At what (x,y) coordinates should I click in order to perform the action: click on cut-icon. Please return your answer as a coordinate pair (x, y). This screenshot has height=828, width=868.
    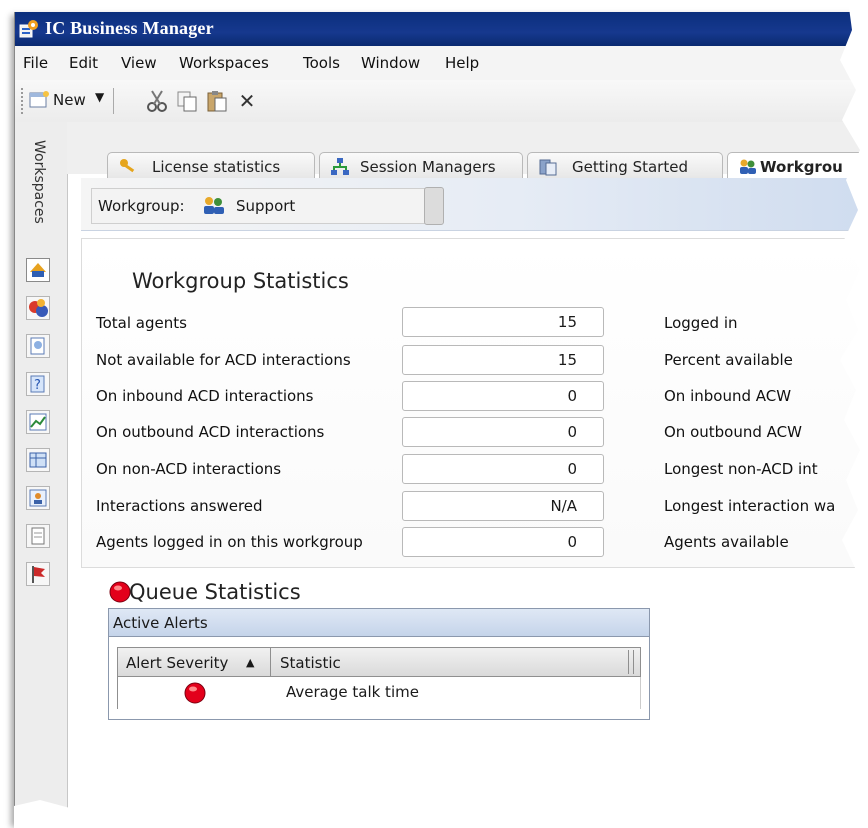
    Looking at the image, I should click on (157, 101).